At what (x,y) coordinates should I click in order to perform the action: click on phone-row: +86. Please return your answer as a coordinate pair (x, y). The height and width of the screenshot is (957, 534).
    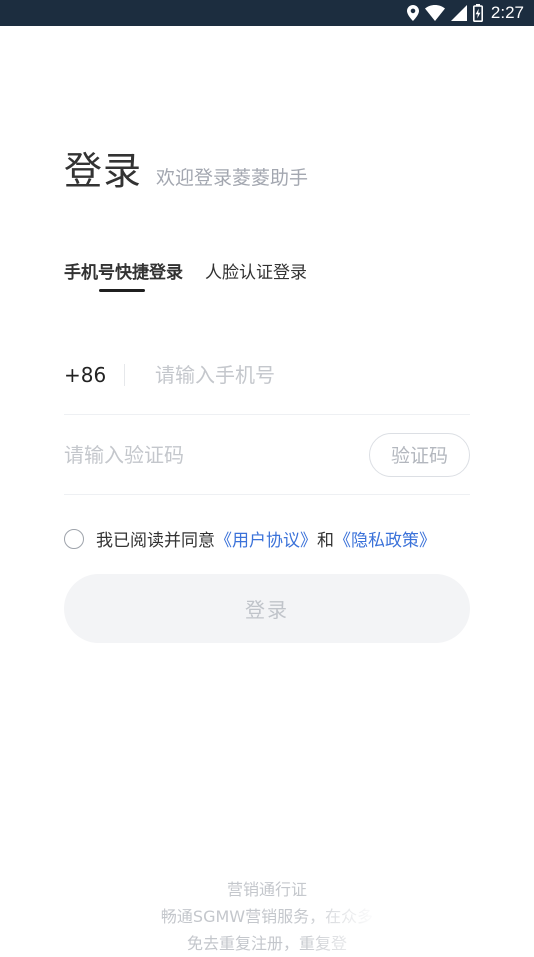
    Looking at the image, I should click on (267, 375).